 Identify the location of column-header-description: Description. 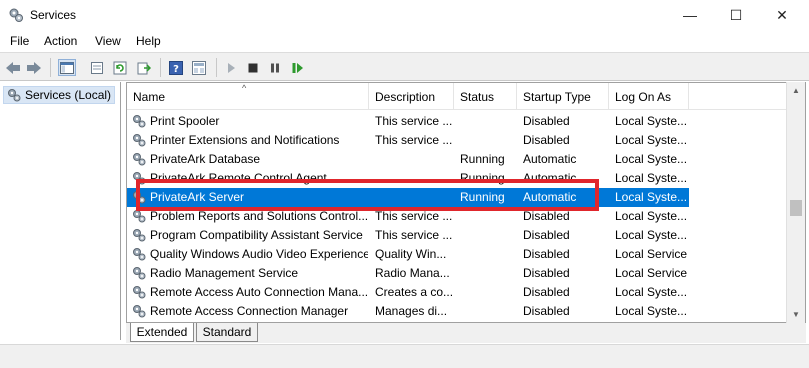
(411, 96).